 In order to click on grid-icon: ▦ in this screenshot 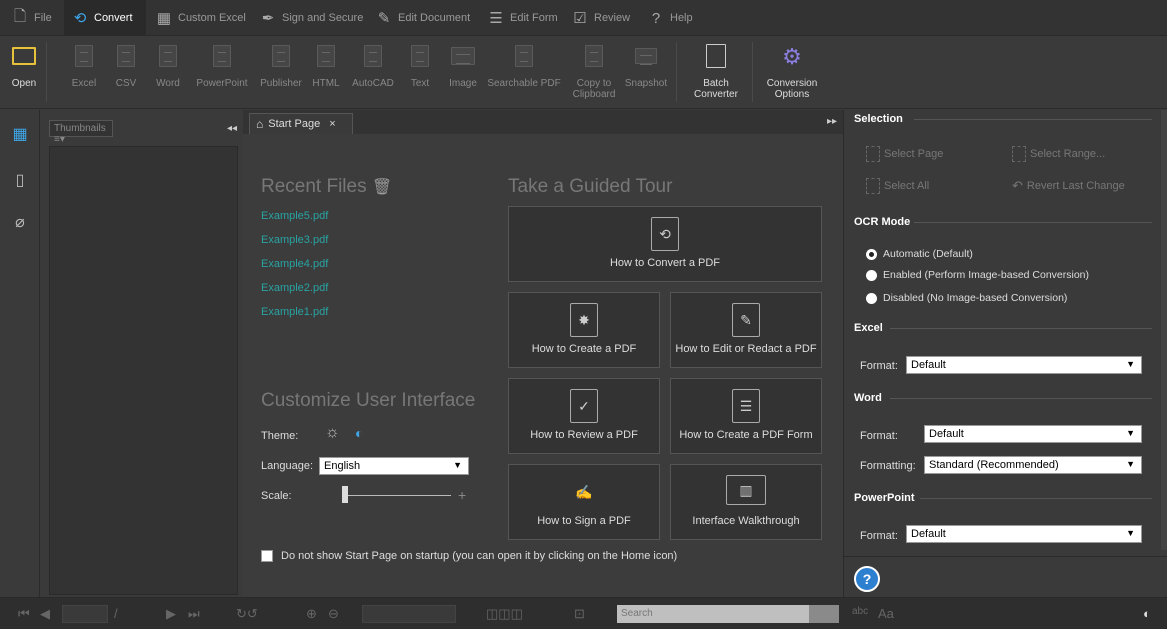, I will do `click(164, 18)`.